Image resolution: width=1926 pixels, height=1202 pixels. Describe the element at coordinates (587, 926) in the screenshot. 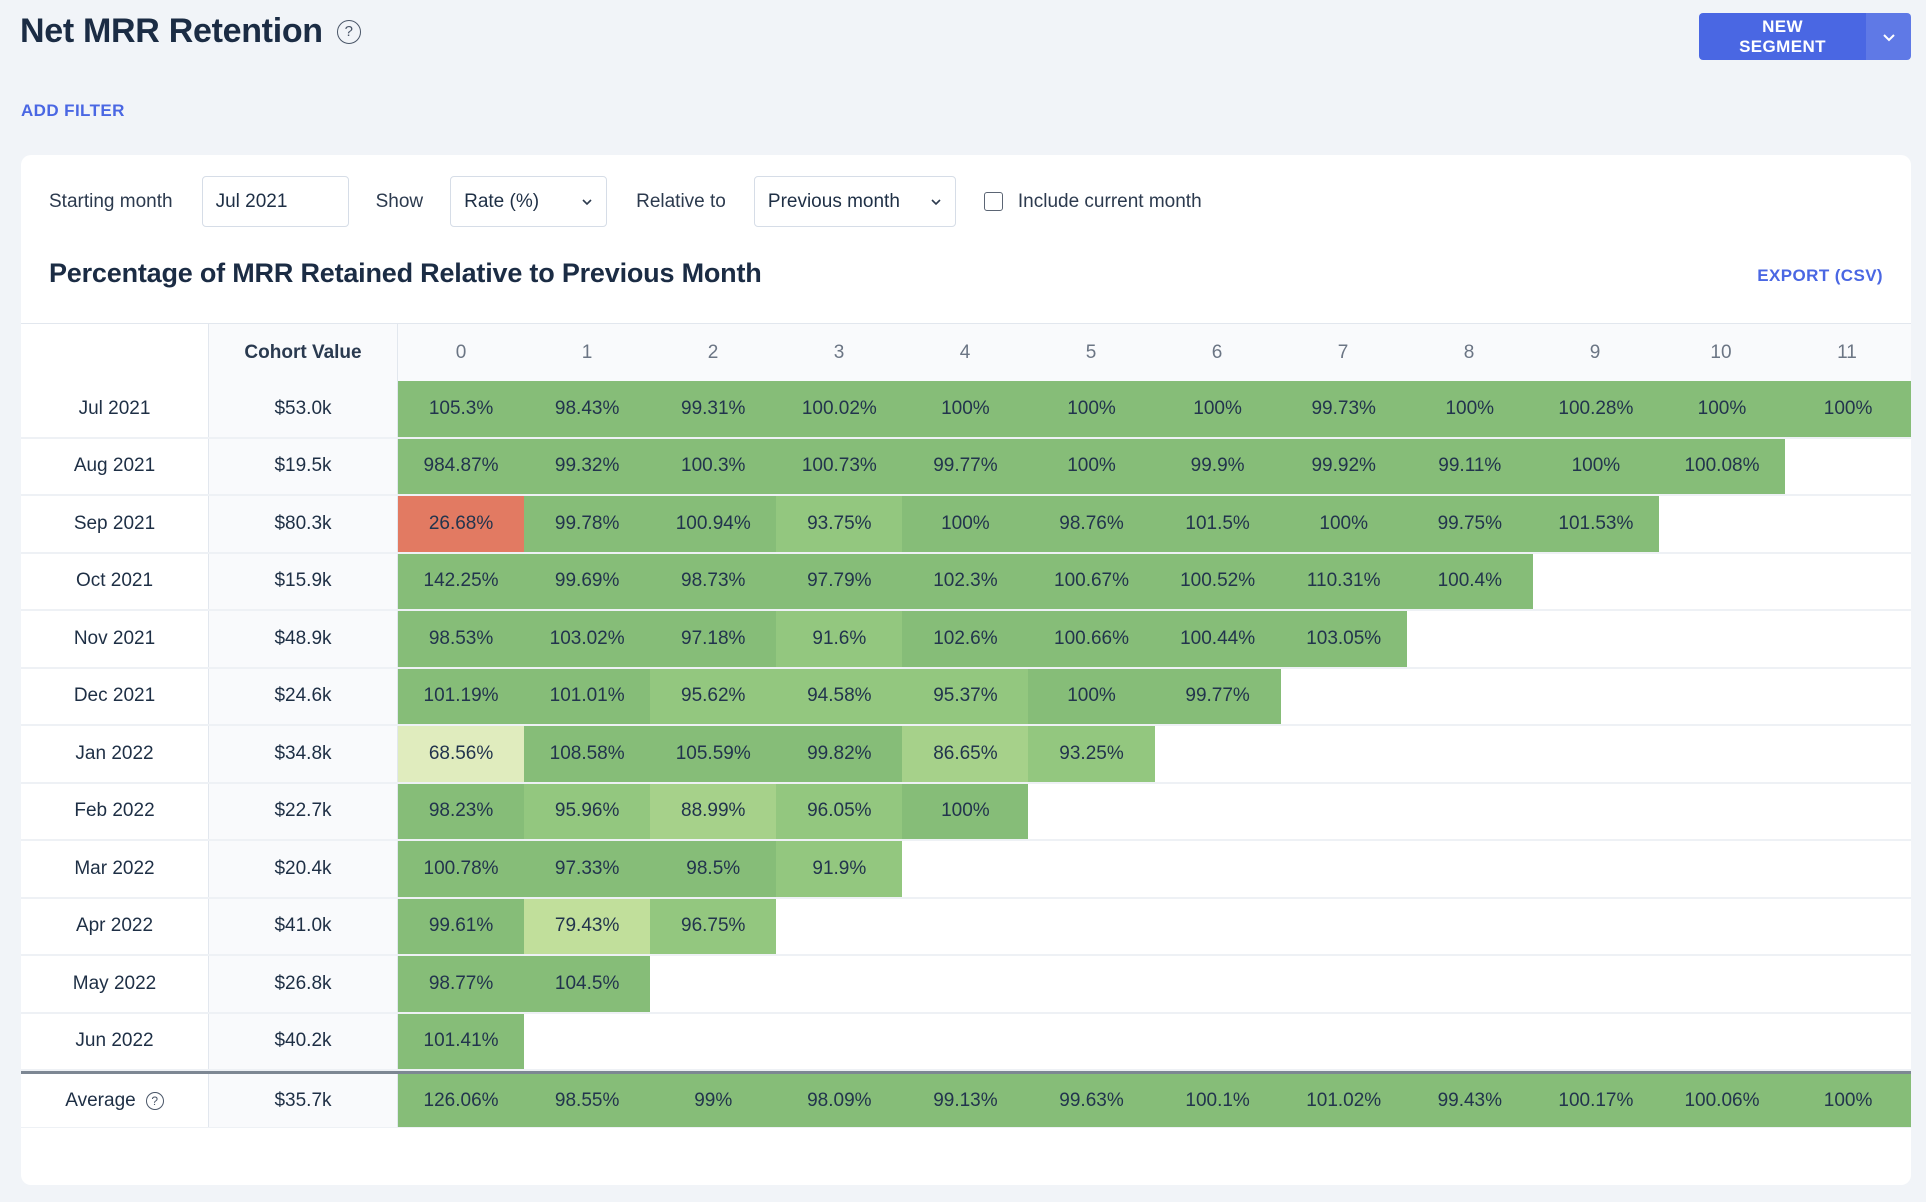

I see `retention-cell: 79.43%` at that location.